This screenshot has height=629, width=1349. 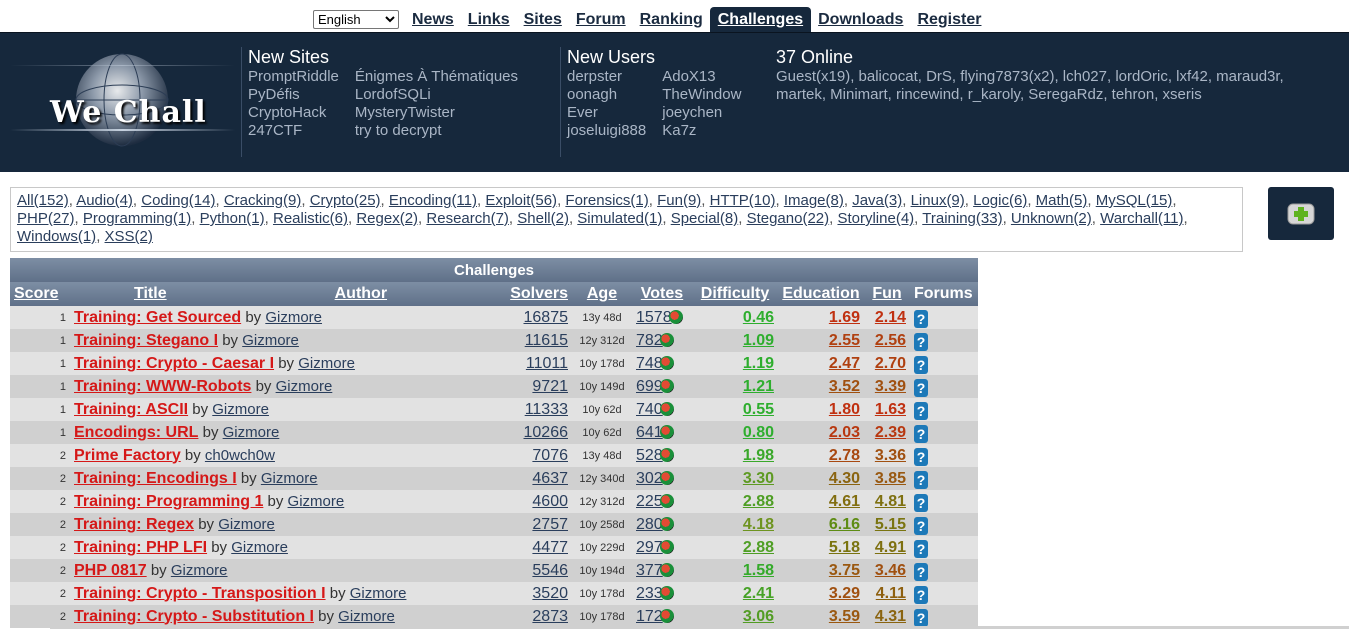 I want to click on tag-filter-link: Stegano(22), so click(x=788, y=218).